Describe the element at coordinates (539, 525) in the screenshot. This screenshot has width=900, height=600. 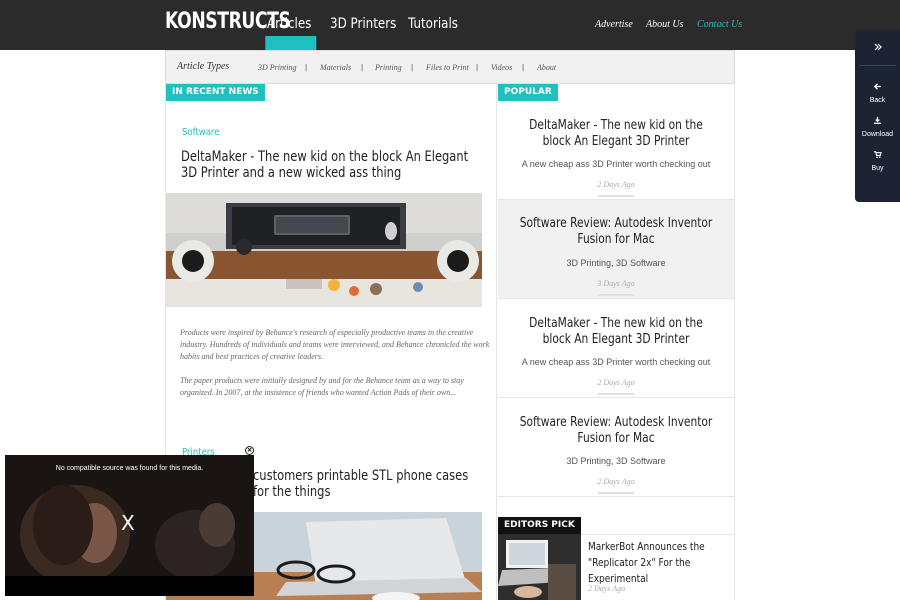
I see `editors-pick-tag: EDITORS PICK` at that location.